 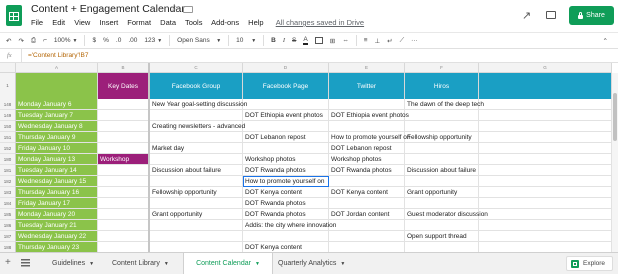 I want to click on row-number: 150, so click(x=8, y=126).